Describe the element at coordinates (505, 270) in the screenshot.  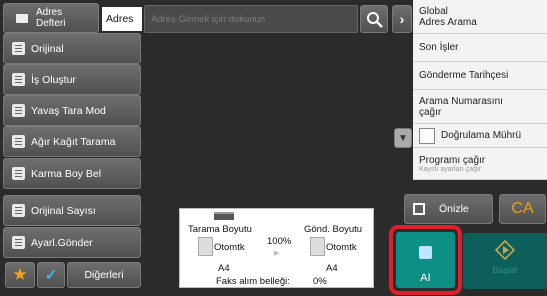
I see `start-label: Başlat` at that location.